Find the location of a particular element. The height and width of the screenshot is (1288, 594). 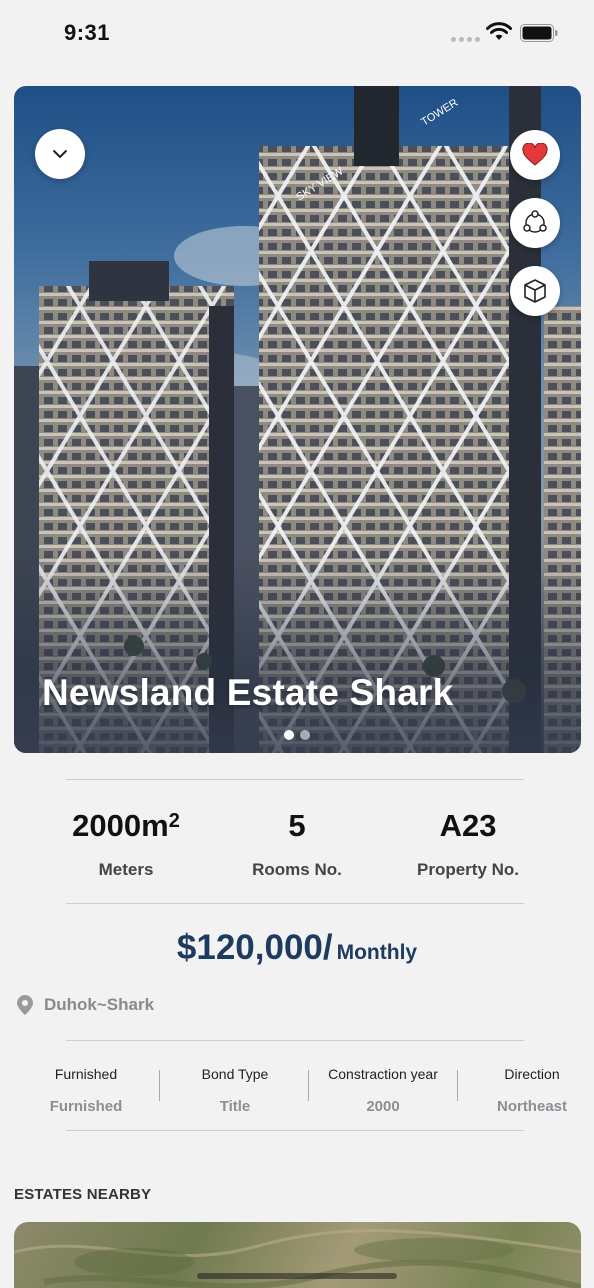

share-button is located at coordinates (535, 223).